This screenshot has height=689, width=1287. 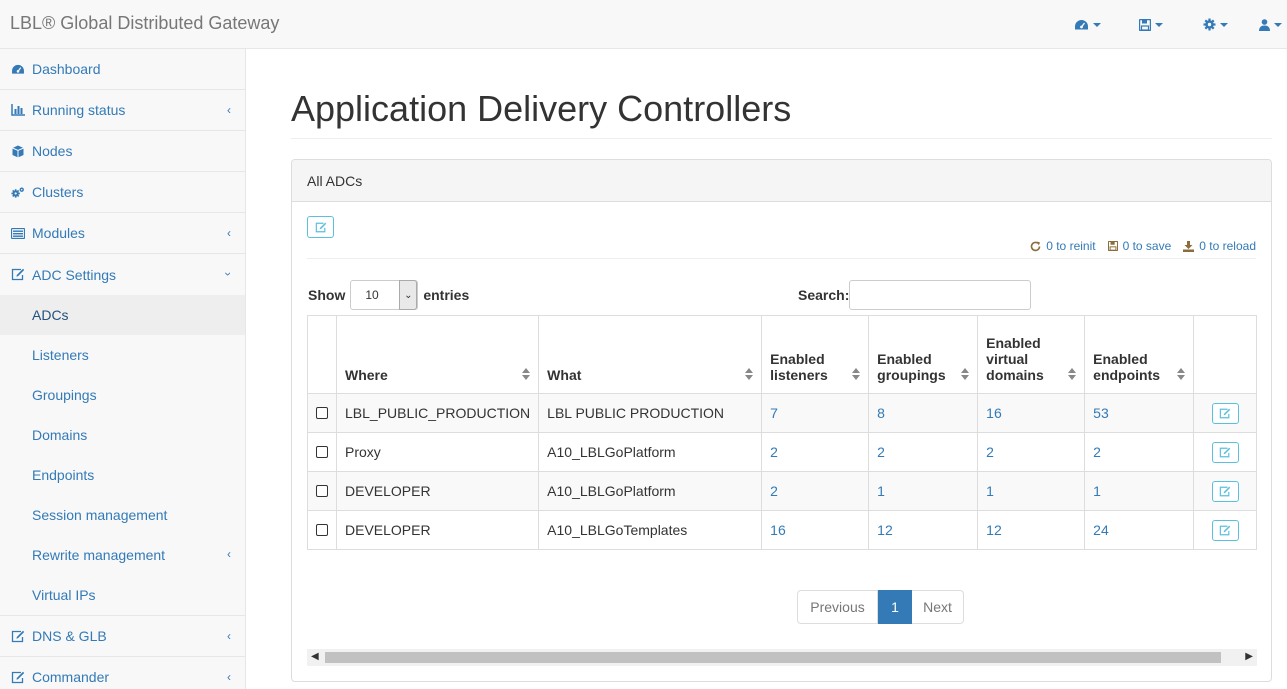 What do you see at coordinates (122, 435) in the screenshot?
I see `sidebar-item-domains: Domains` at bounding box center [122, 435].